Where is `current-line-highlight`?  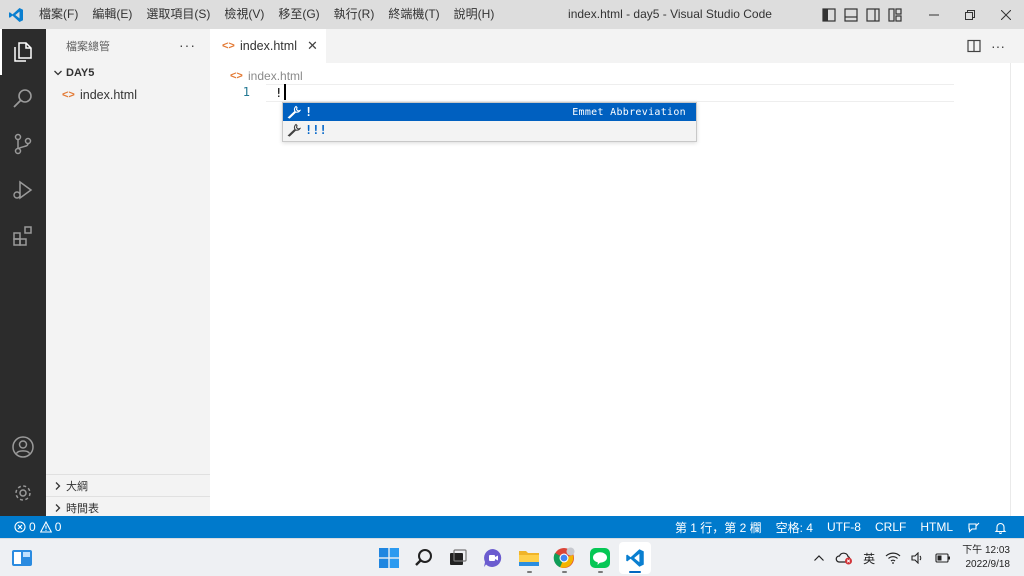 current-line-highlight is located at coordinates (610, 93).